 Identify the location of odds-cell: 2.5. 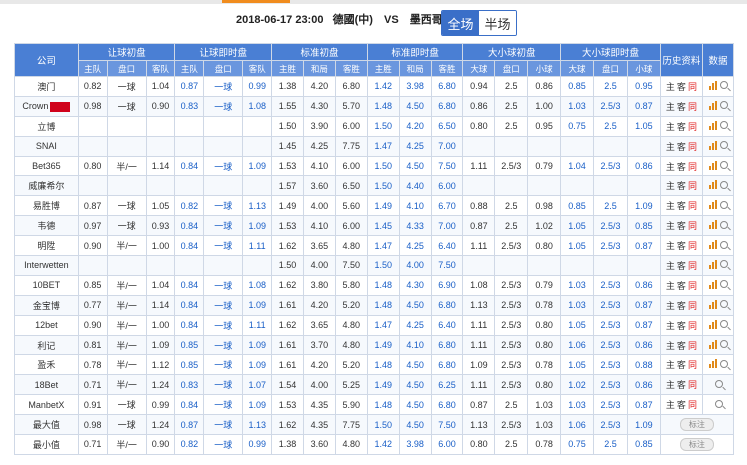
(511, 206).